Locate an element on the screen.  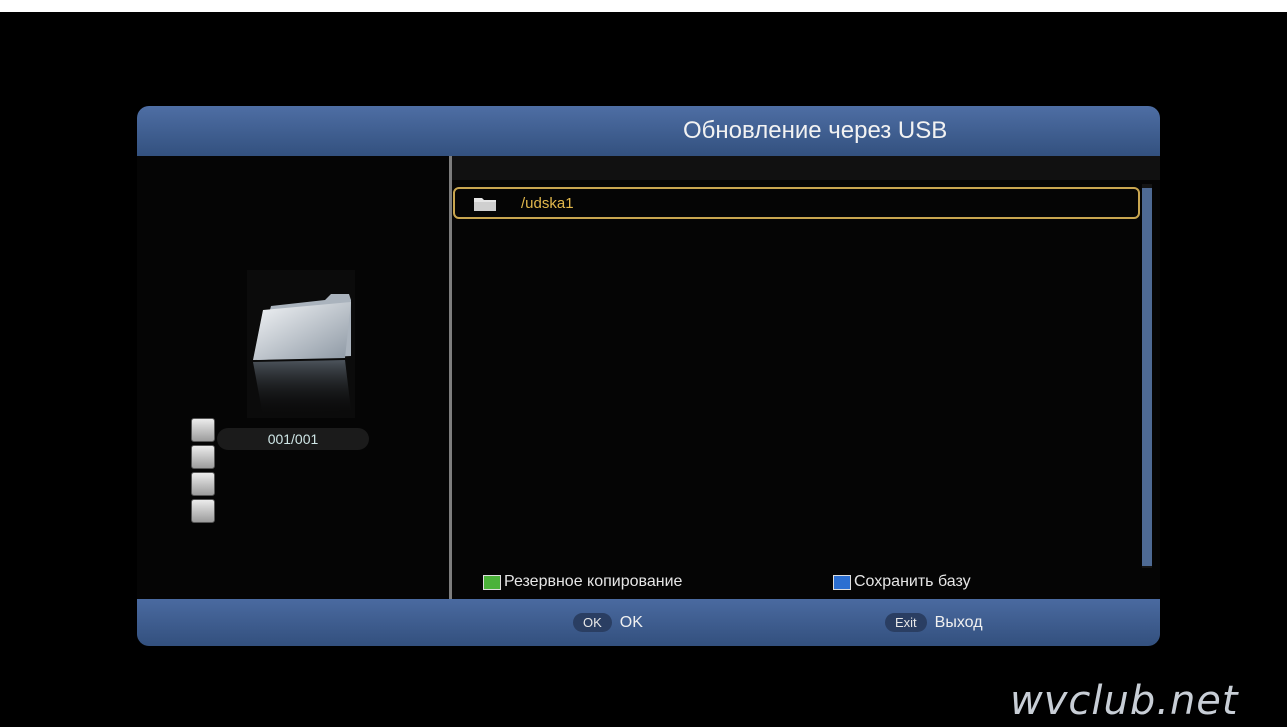
green-hint: Резервное копирование is located at coordinates (582, 582).